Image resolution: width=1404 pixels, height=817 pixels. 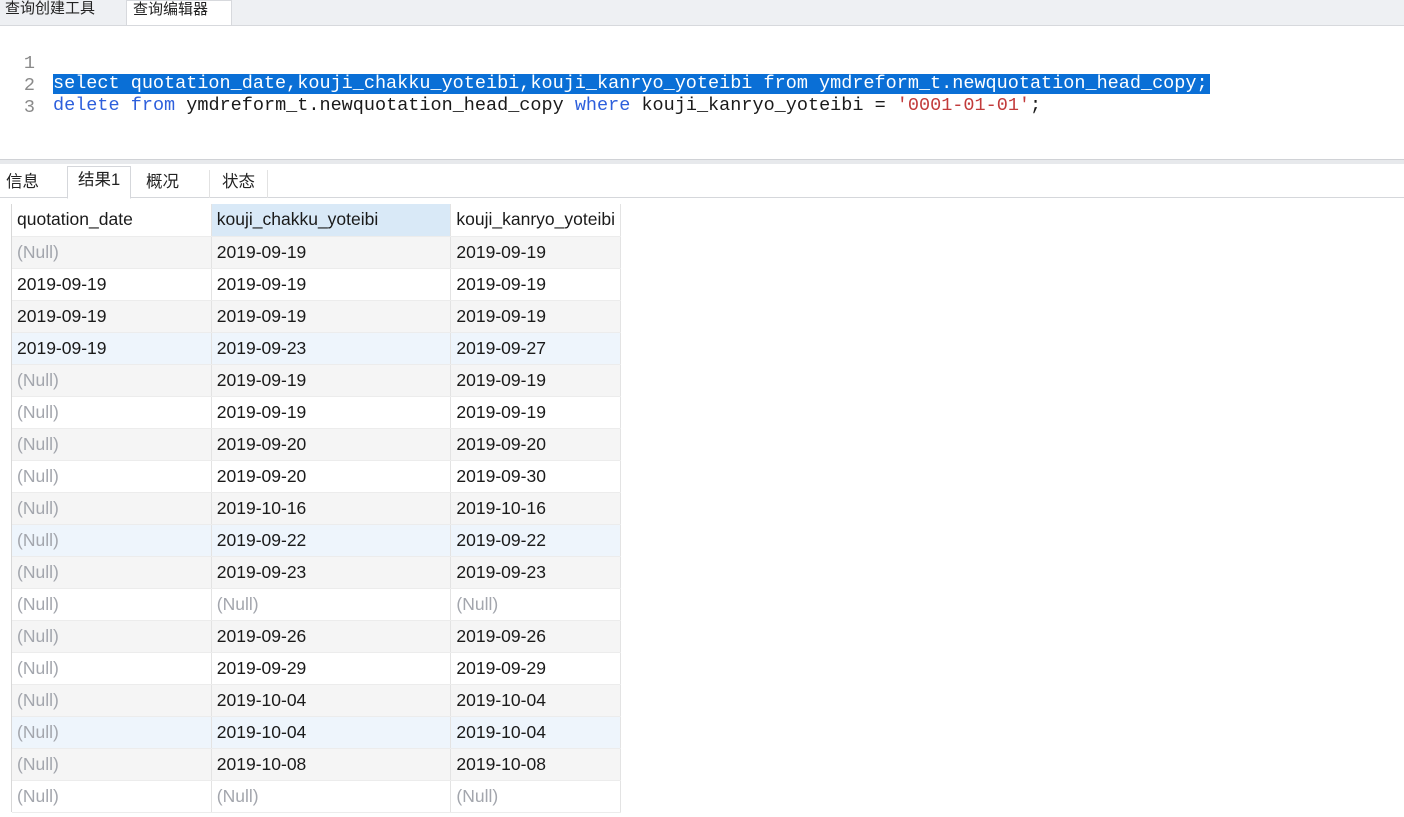 What do you see at coordinates (179, 12) in the screenshot?
I see `tab-query-editor: 查询编辑器` at bounding box center [179, 12].